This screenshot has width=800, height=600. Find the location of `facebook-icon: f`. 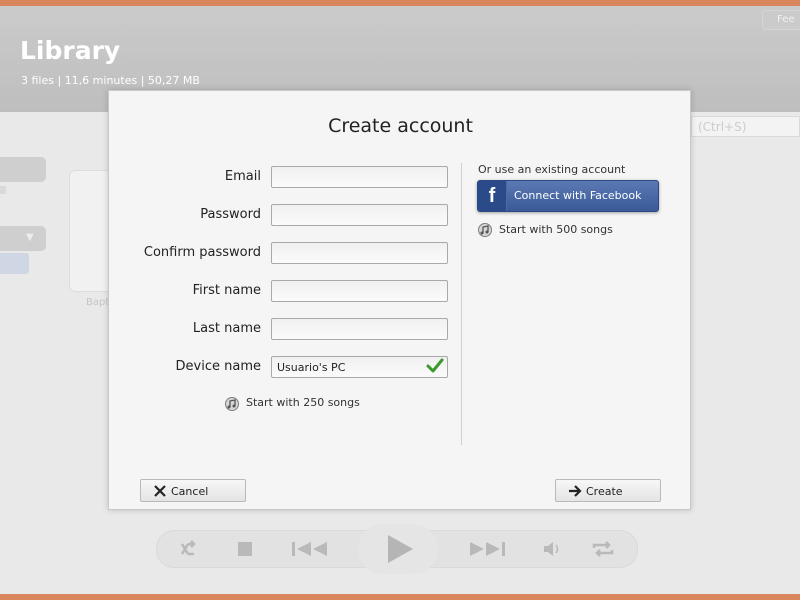

facebook-icon: f is located at coordinates (492, 196).